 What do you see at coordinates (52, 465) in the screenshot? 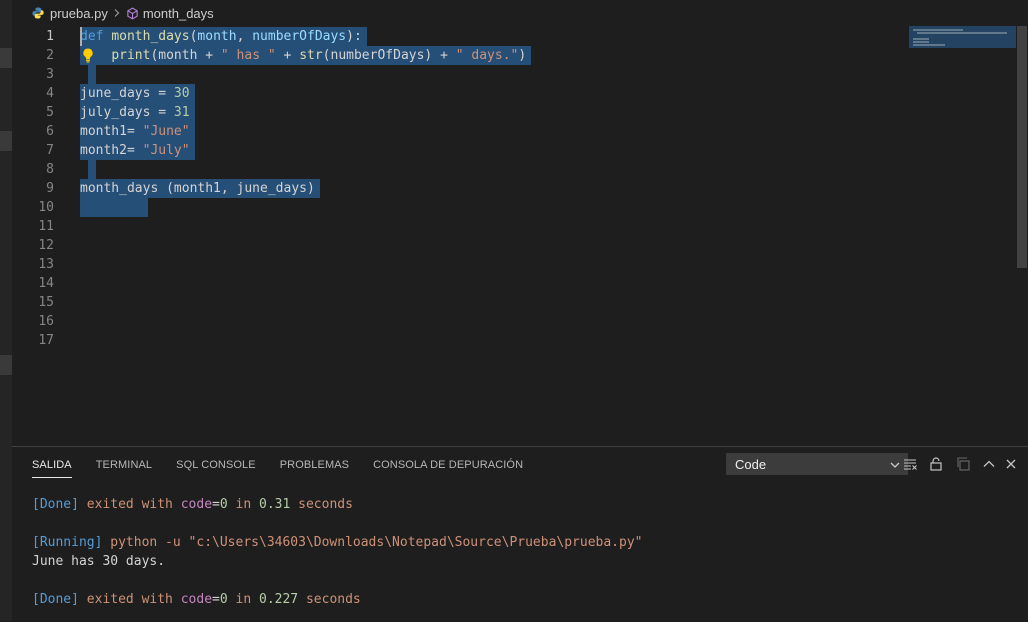
I see `tab-salida: SALIDA` at bounding box center [52, 465].